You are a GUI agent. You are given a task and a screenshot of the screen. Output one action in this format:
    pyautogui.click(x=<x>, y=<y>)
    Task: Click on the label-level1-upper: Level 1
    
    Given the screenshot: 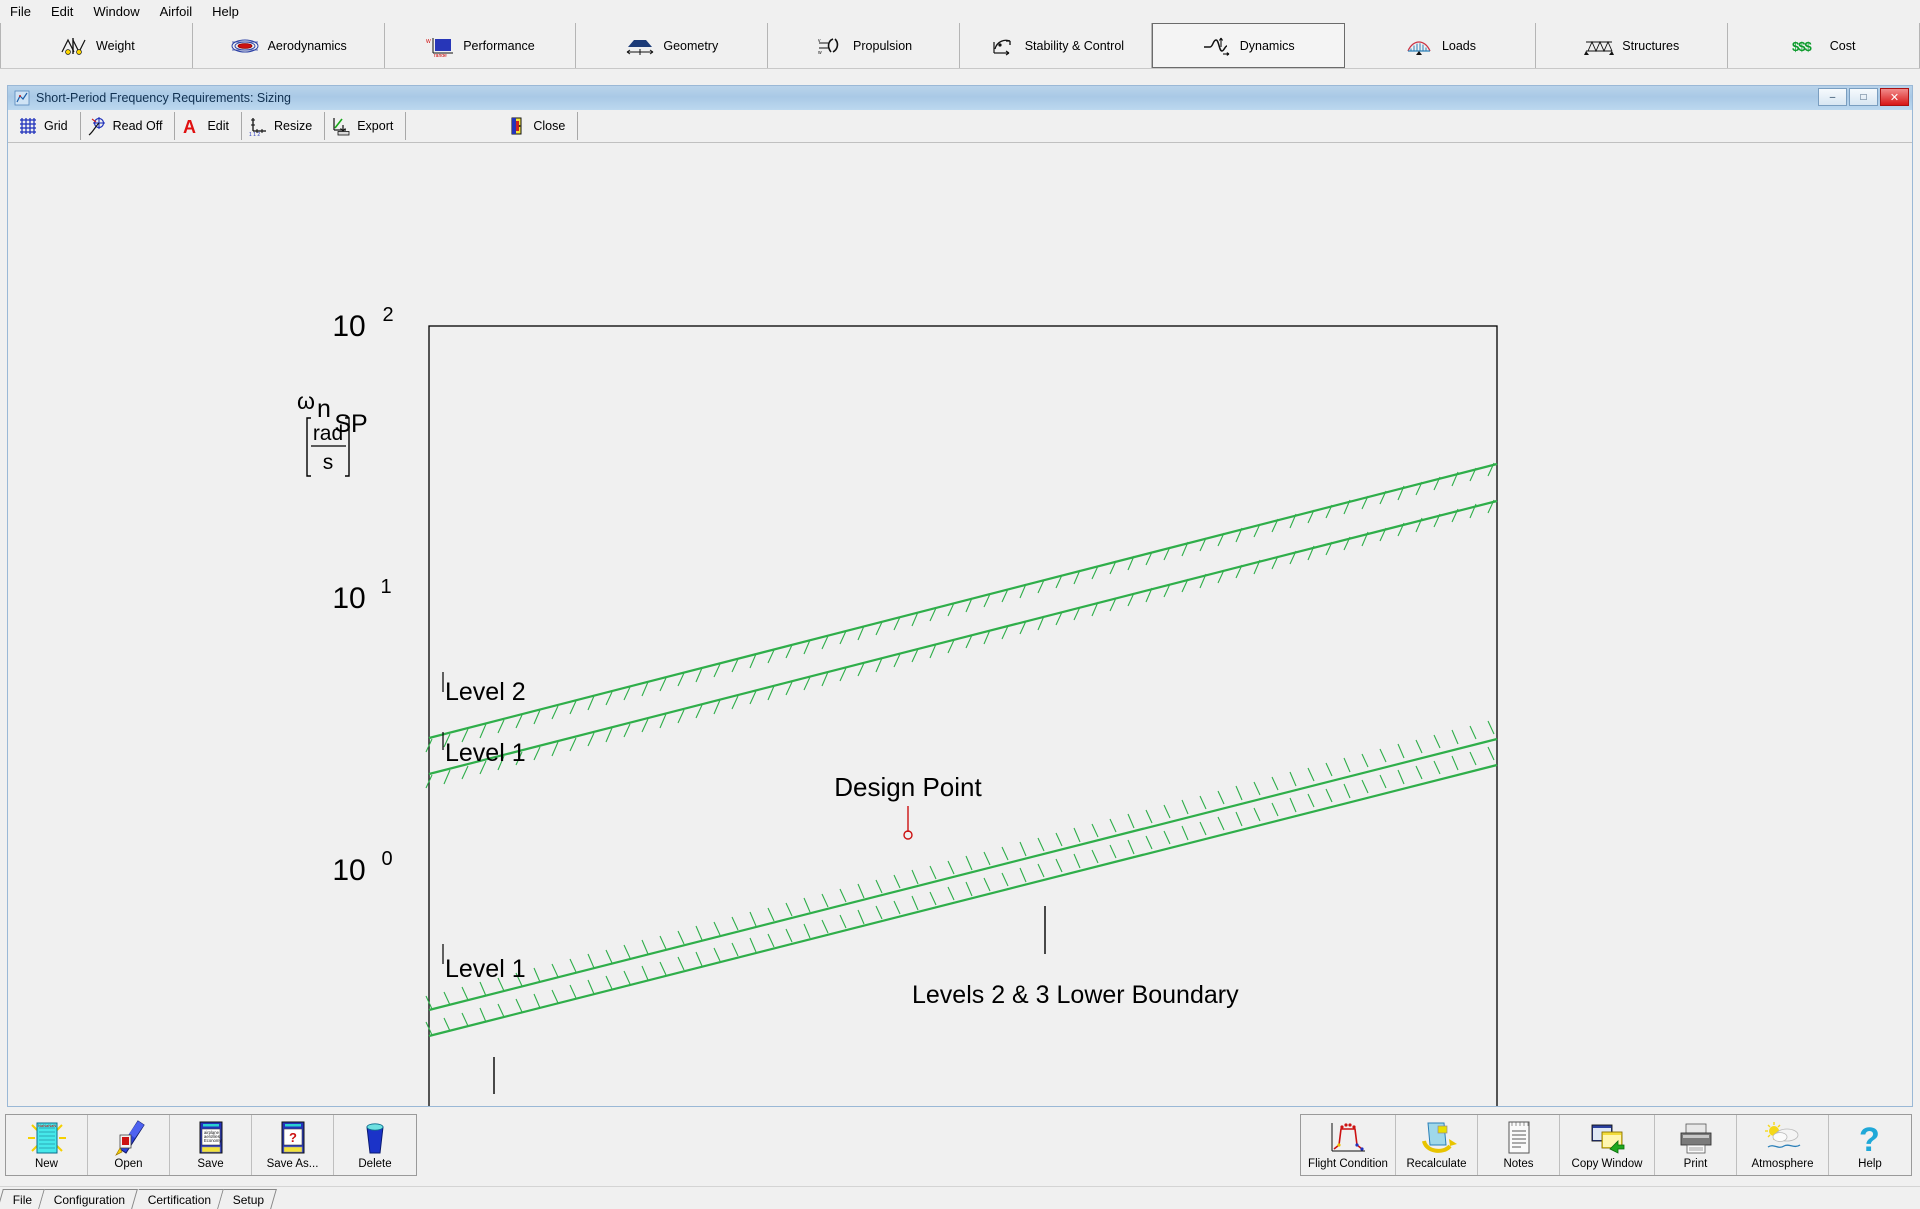 What is the action you would take?
    pyautogui.click(x=485, y=753)
    